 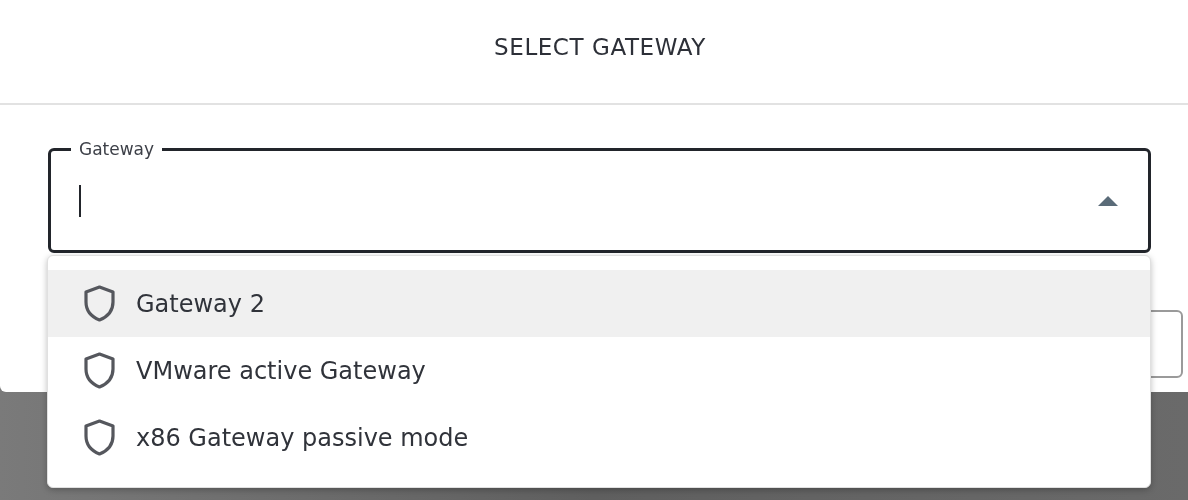 I want to click on caret-up-icon, so click(x=1108, y=200).